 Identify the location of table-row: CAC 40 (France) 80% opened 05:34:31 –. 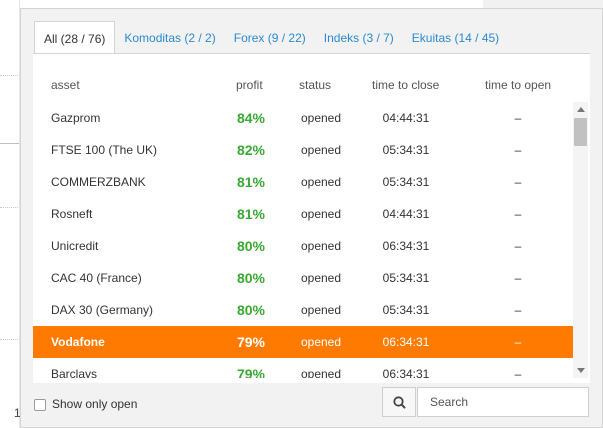
(303, 278).